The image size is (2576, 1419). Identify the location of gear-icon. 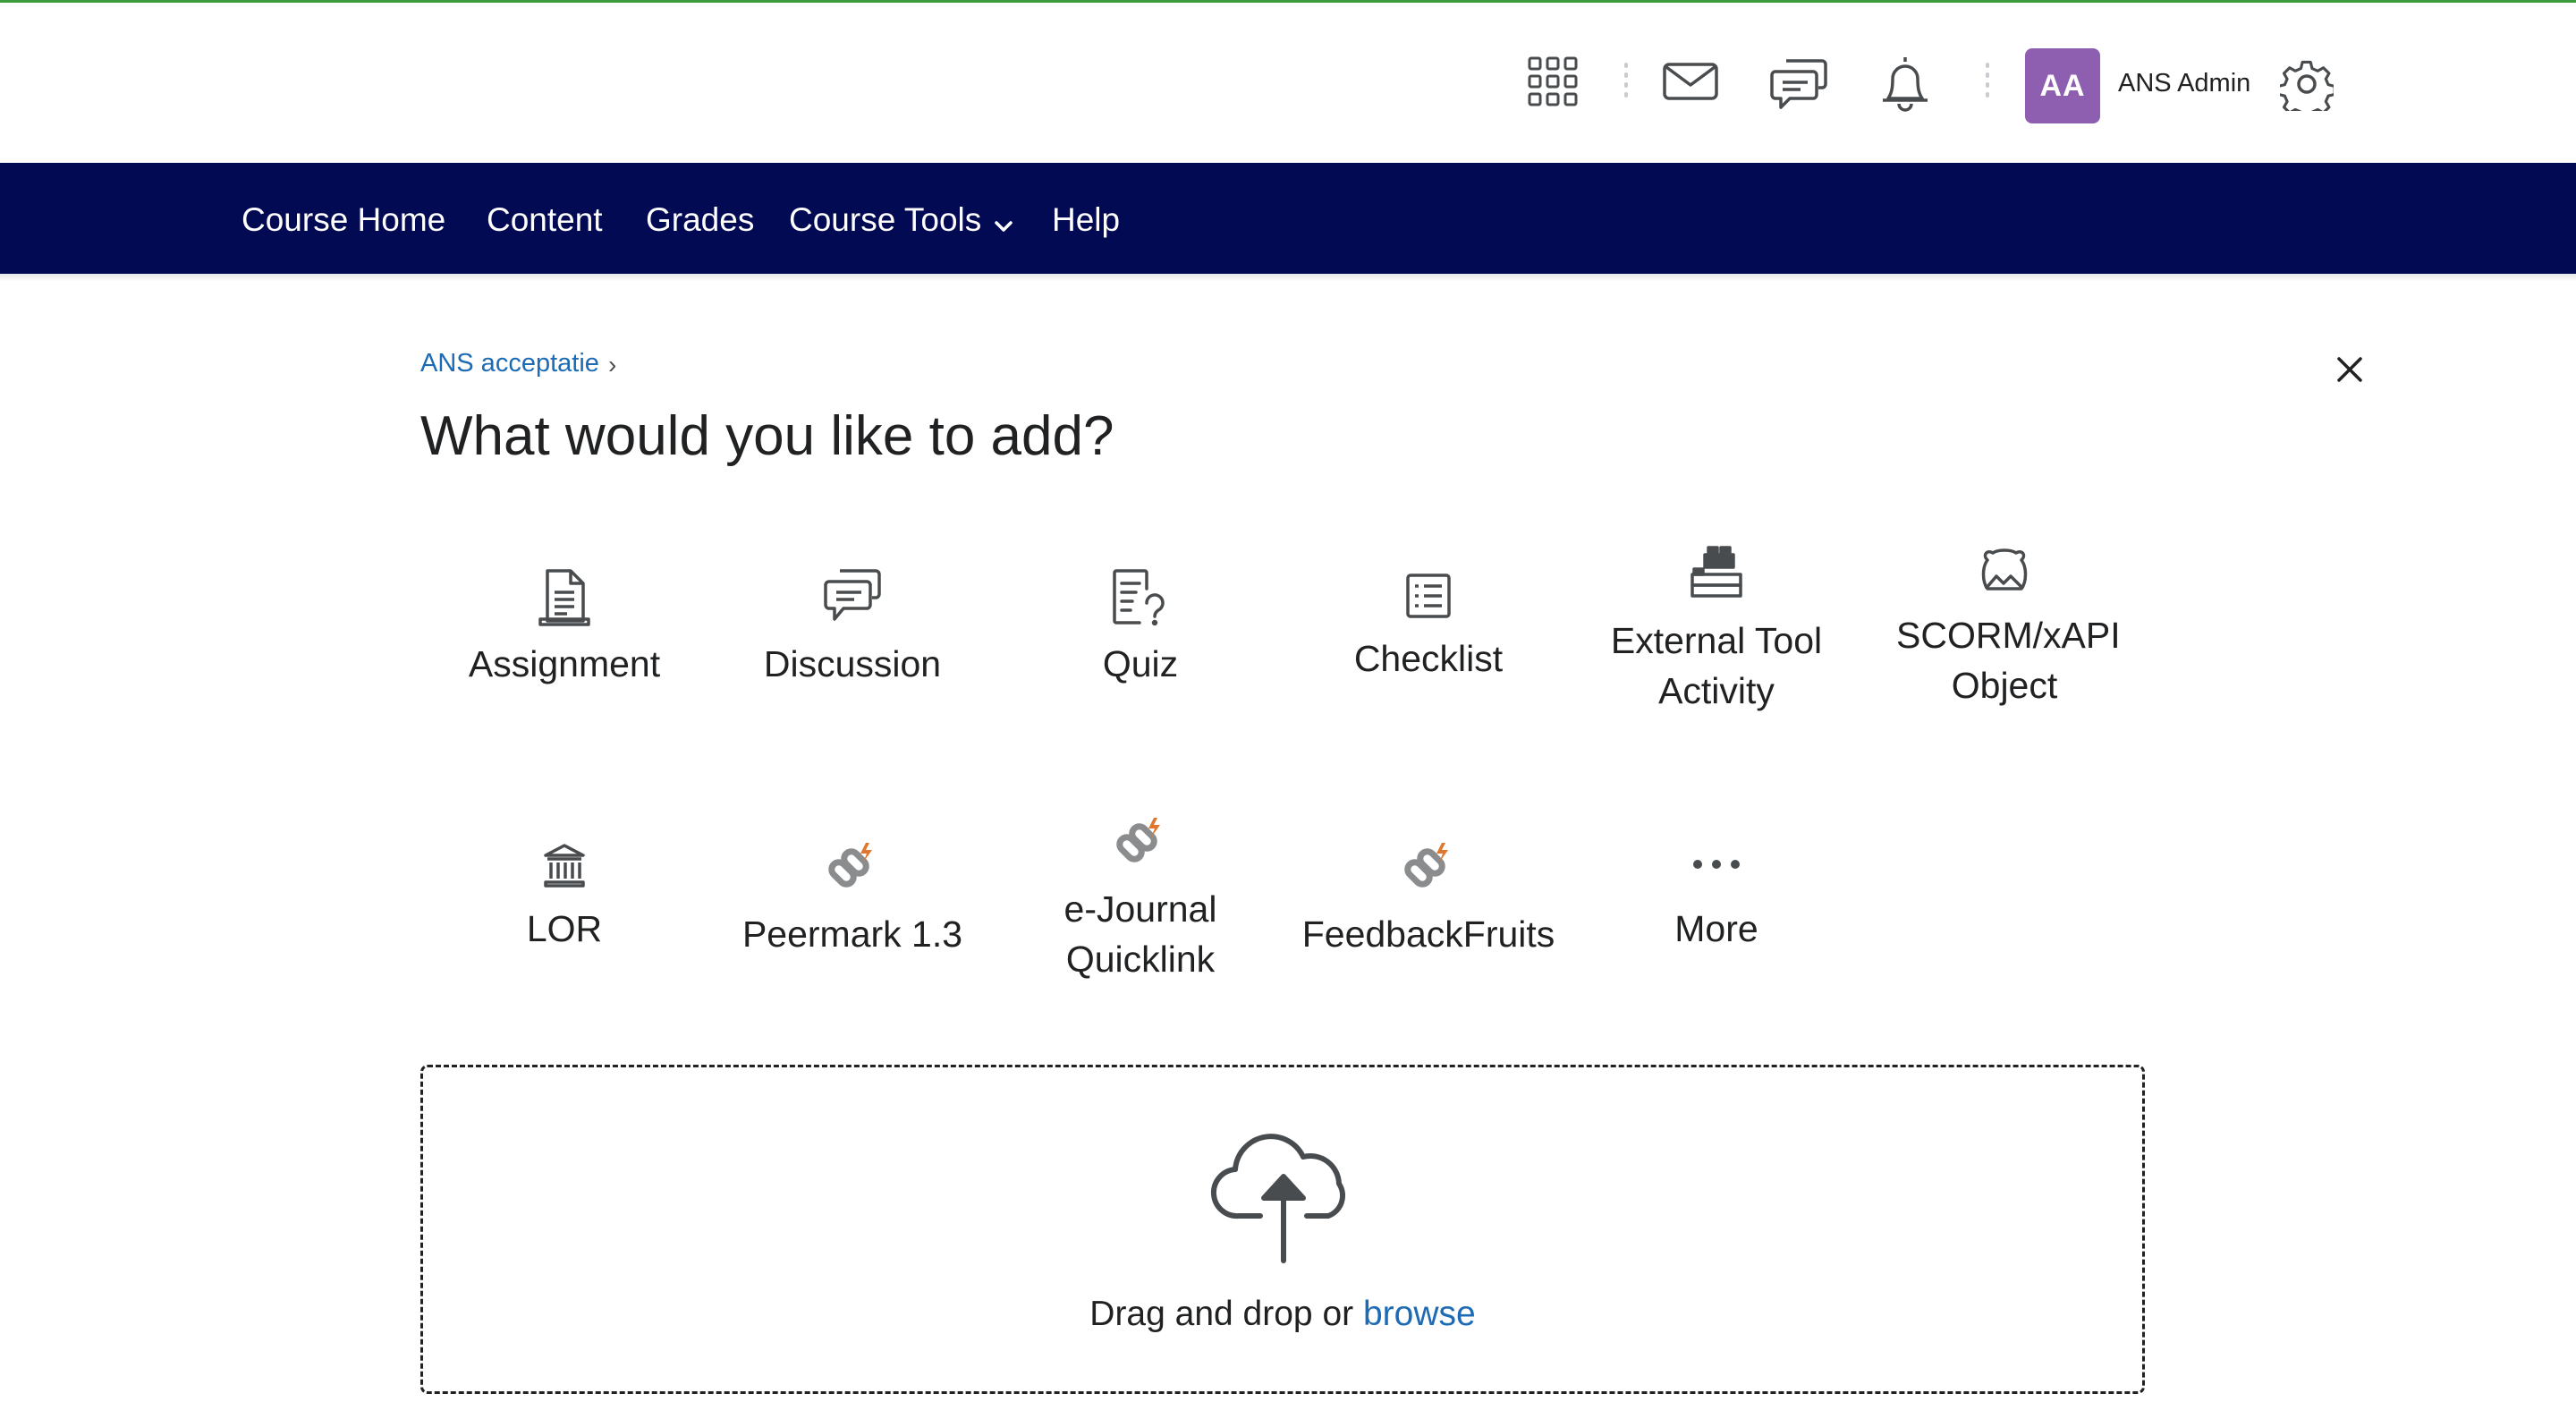
(2306, 84).